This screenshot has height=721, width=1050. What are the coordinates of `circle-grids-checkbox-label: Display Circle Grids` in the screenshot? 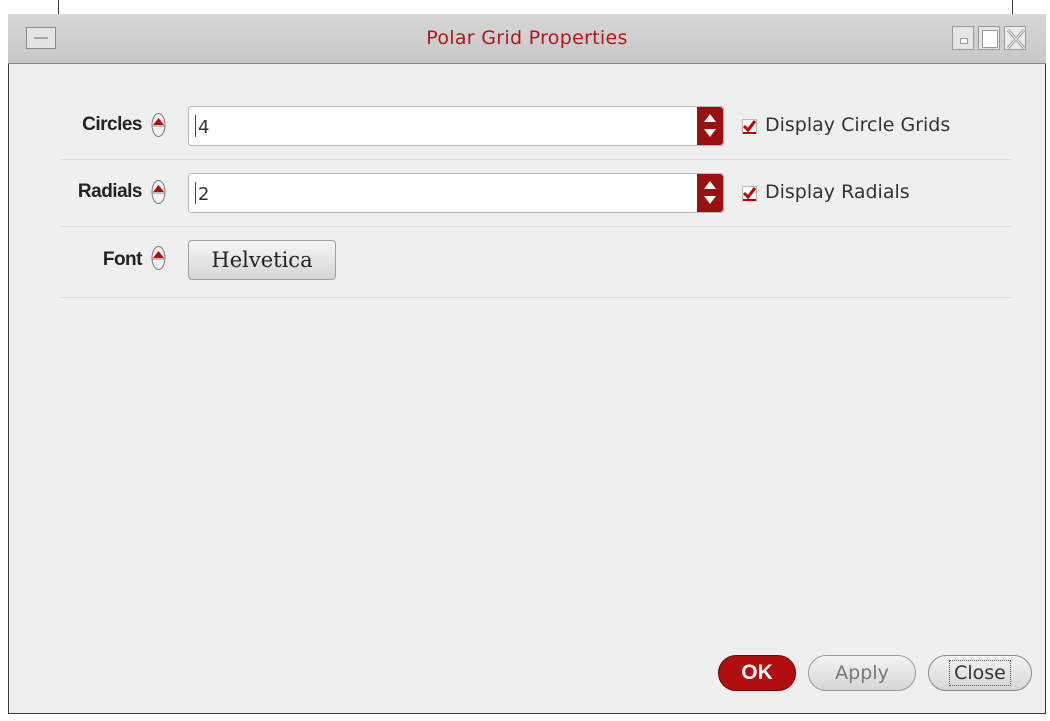 It's located at (857, 125).